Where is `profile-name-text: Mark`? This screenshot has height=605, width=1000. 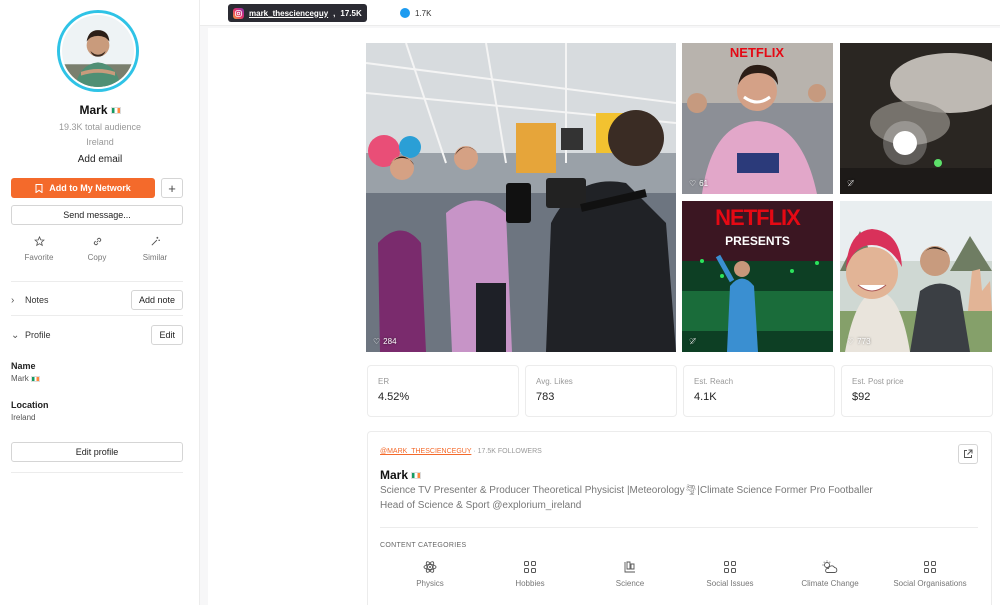
profile-name-text: Mark is located at coordinates (93, 110).